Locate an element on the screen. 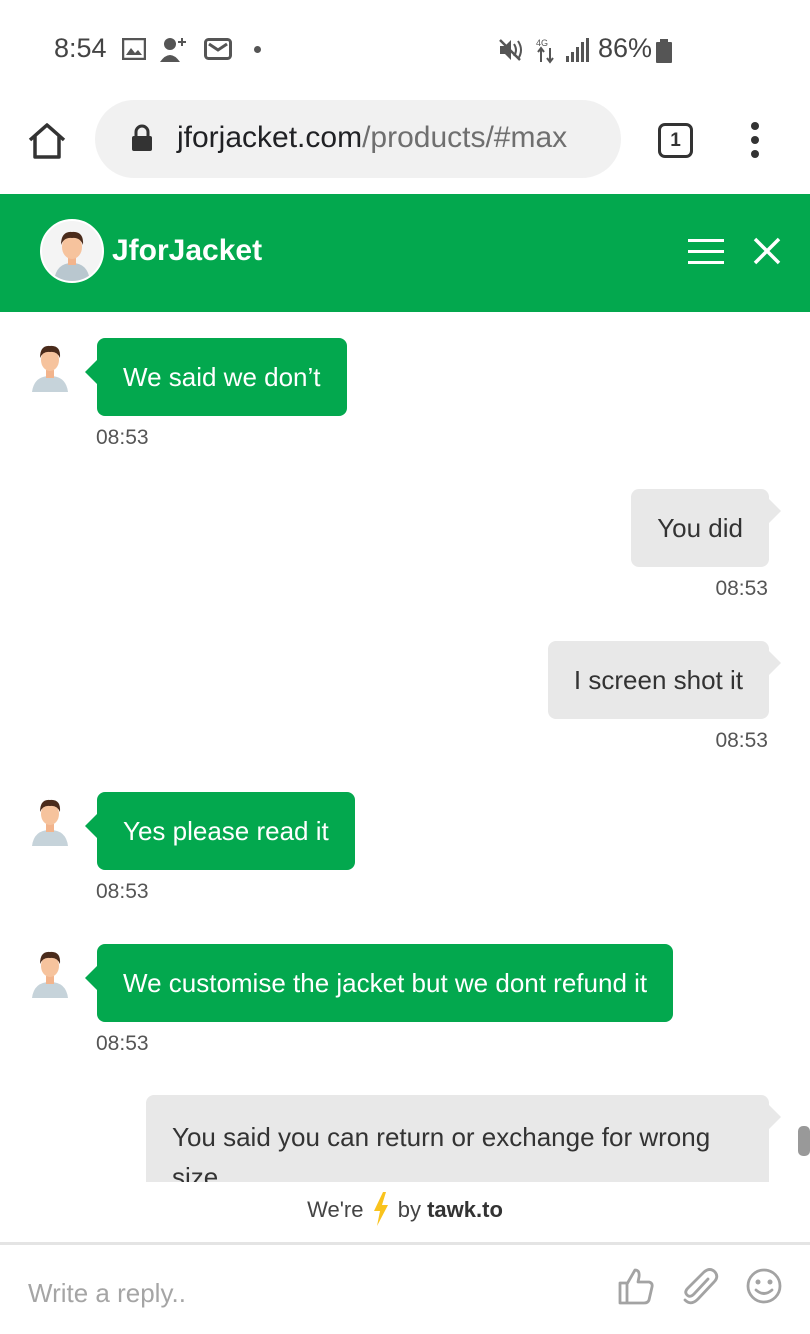 The image size is (810, 1334). lock-icon is located at coordinates (142, 137).